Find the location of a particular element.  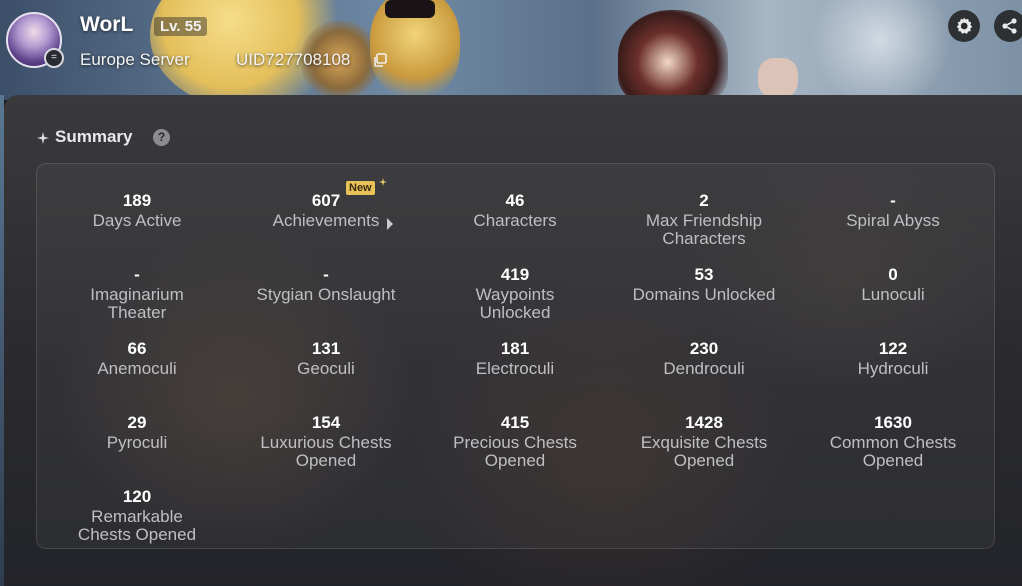

stat-pyroculi: 29 Pyroculi is located at coordinates (137, 432).